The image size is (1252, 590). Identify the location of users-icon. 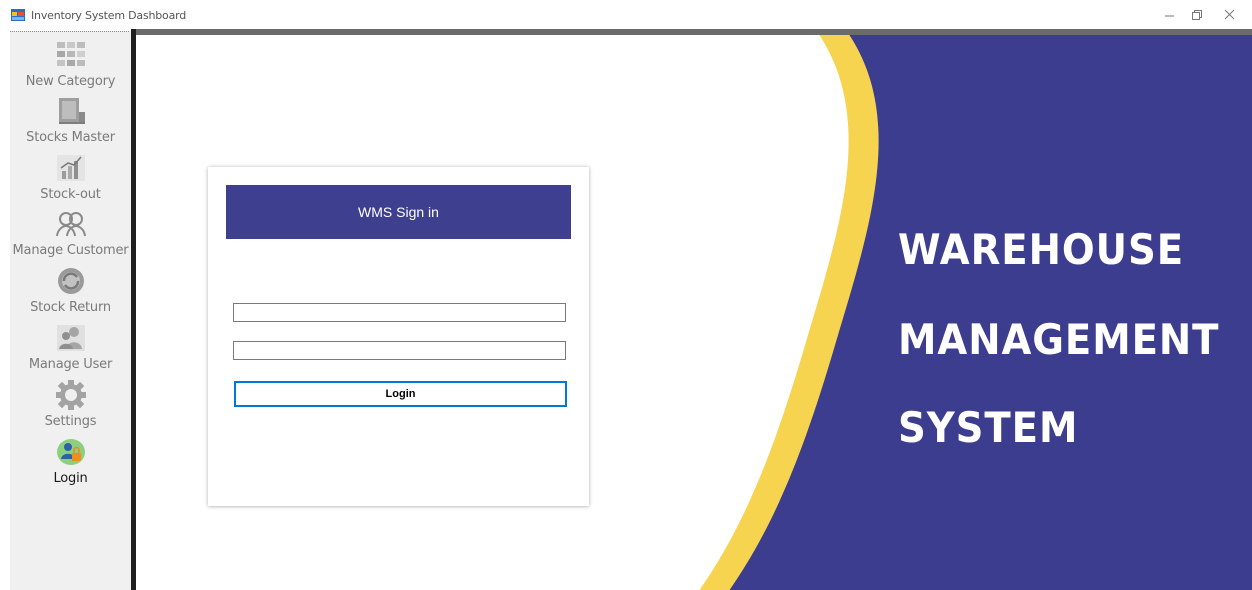
(71, 338).